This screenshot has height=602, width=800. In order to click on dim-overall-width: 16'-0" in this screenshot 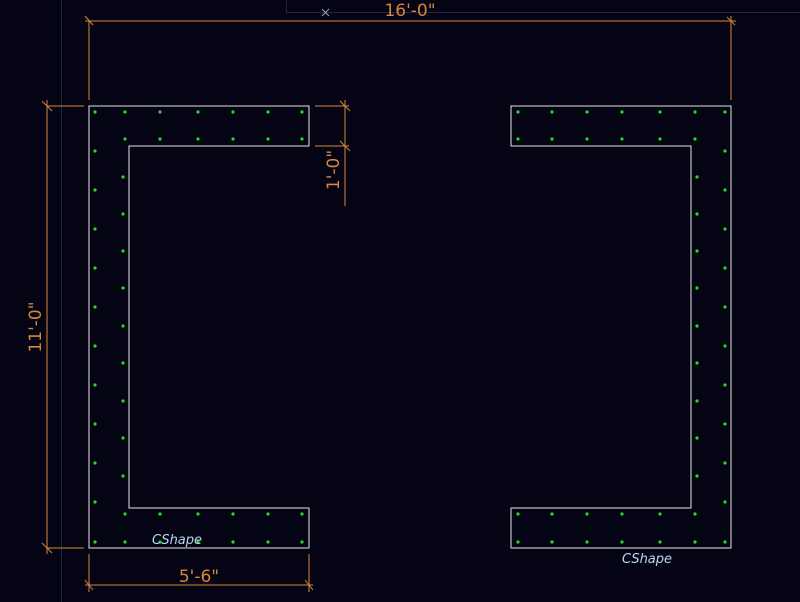, I will do `click(409, 11)`.